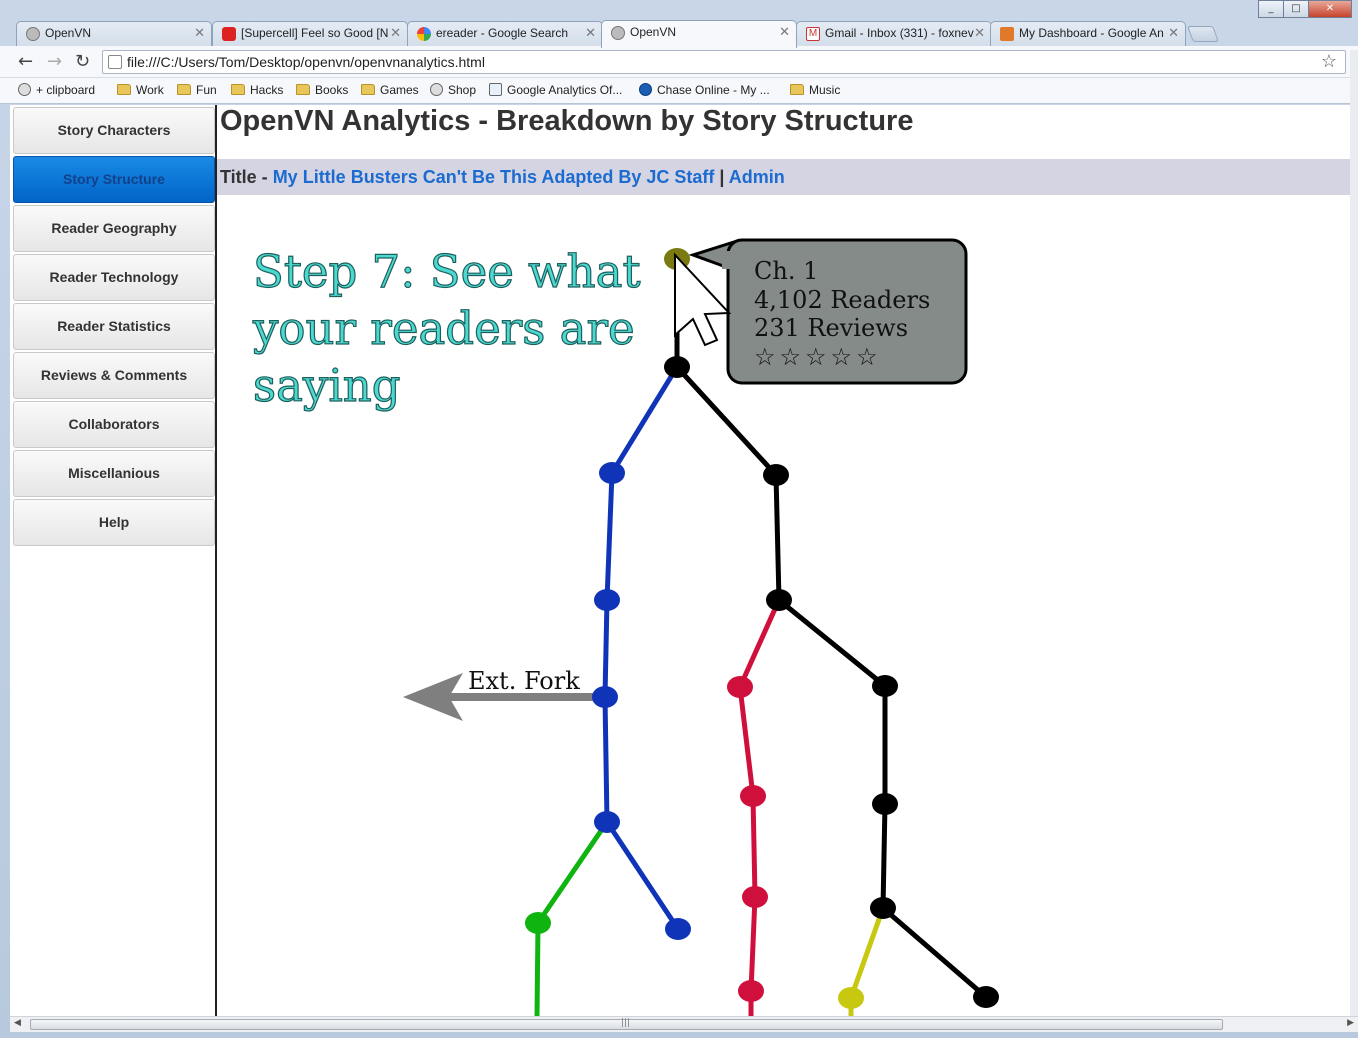 The width and height of the screenshot is (1358, 1038). I want to click on sidebar-item-reader-statistics: Reader Statistics, so click(114, 326).